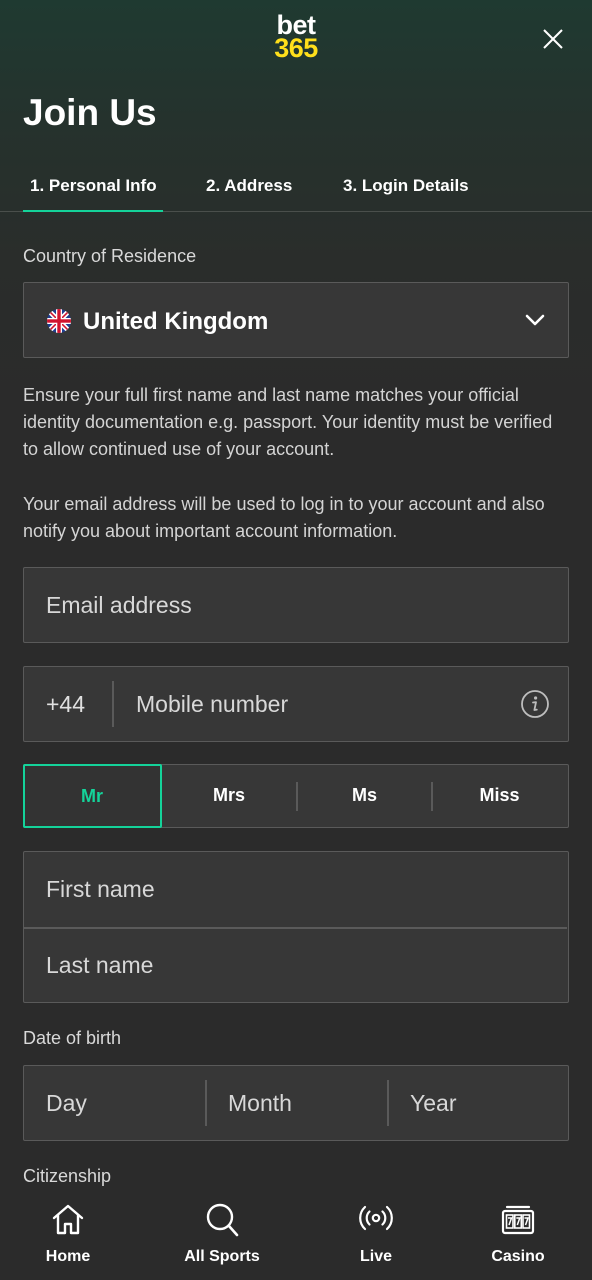 The width and height of the screenshot is (592, 1280). What do you see at coordinates (433, 1103) in the screenshot?
I see `dob-year-placeholder: Year` at bounding box center [433, 1103].